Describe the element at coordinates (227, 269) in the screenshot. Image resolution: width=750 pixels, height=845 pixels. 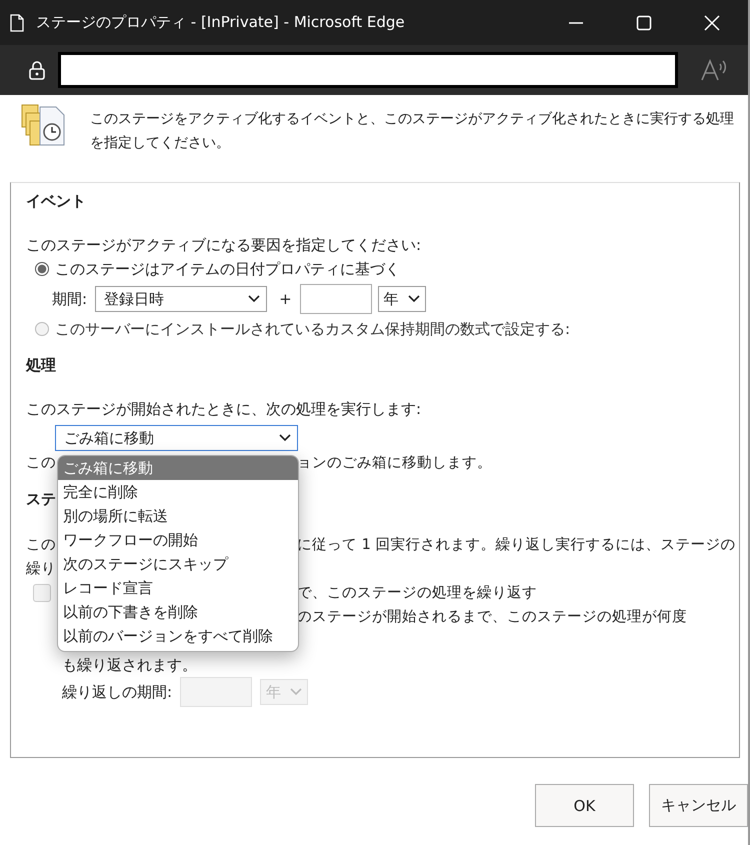
I see `radio-label: このステージはアイテムの日付プロパティに基づく` at that location.